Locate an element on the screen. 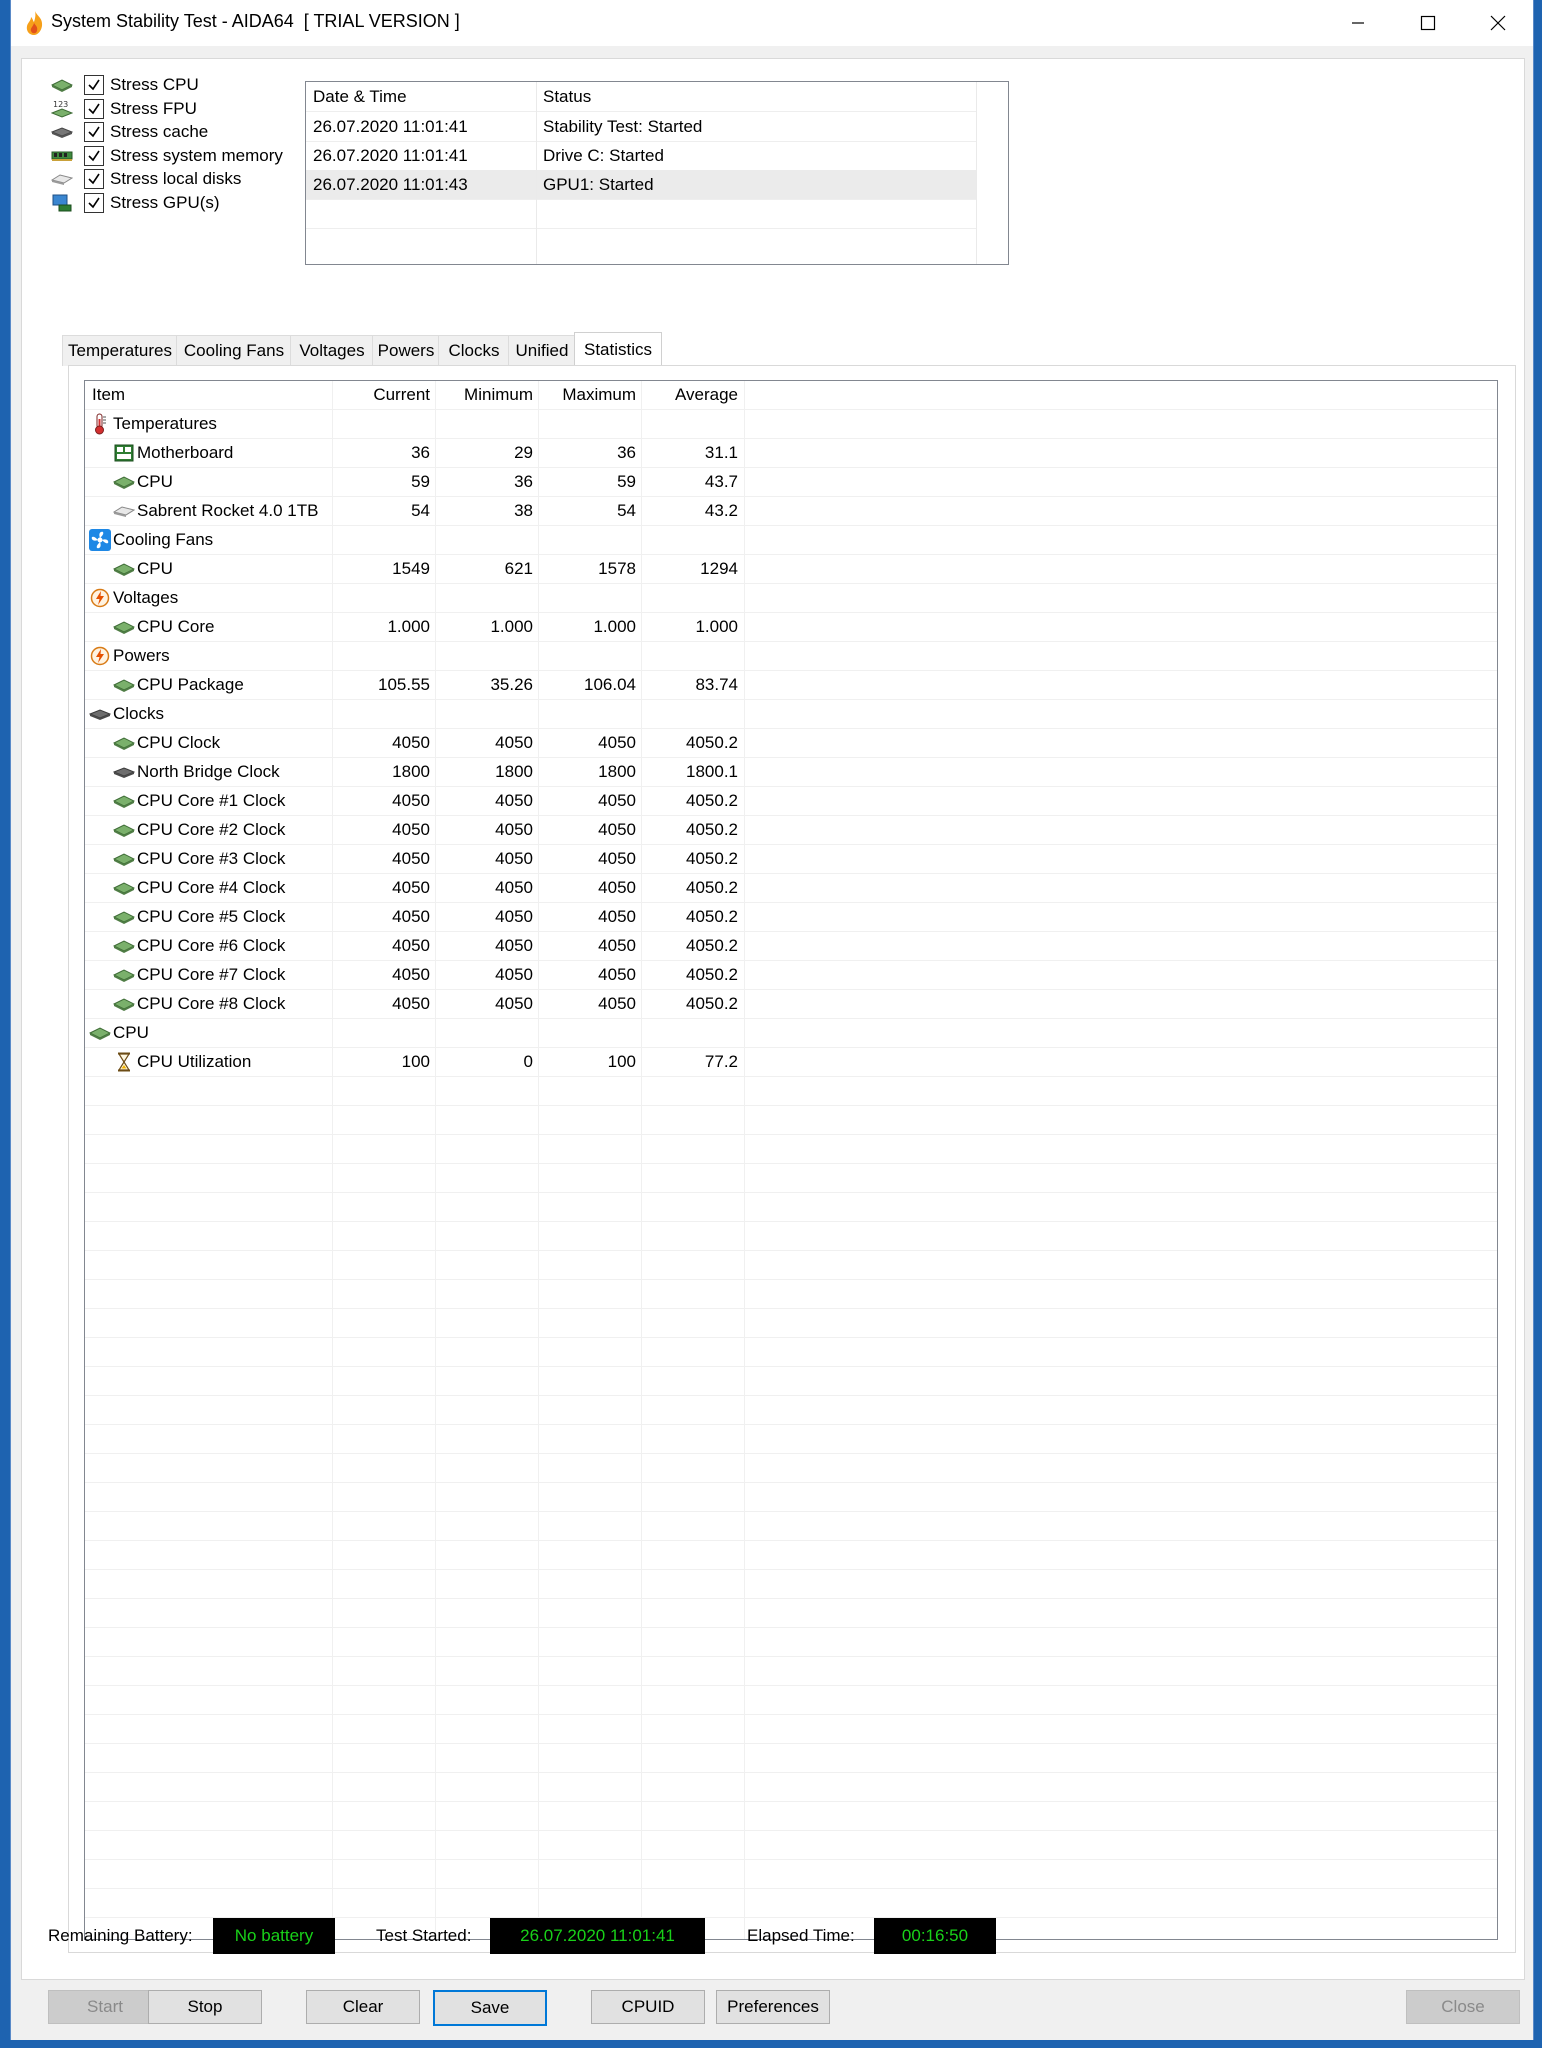  value-current: 1800 is located at coordinates (411, 771).